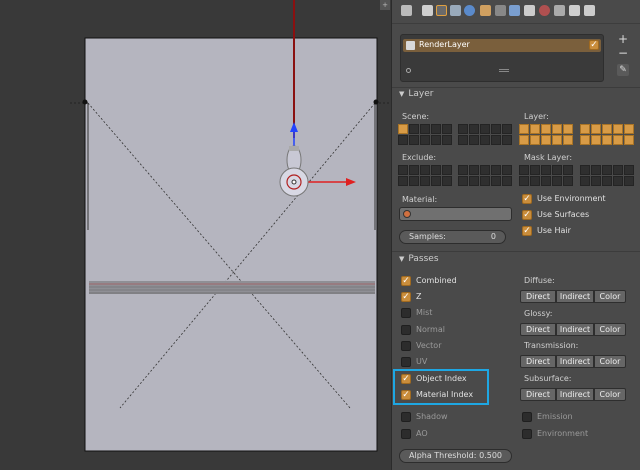 Image resolution: width=640 pixels, height=470 pixels. Describe the element at coordinates (502, 58) in the screenshot. I see `render-layer-list: RenderLayer ✓` at that location.